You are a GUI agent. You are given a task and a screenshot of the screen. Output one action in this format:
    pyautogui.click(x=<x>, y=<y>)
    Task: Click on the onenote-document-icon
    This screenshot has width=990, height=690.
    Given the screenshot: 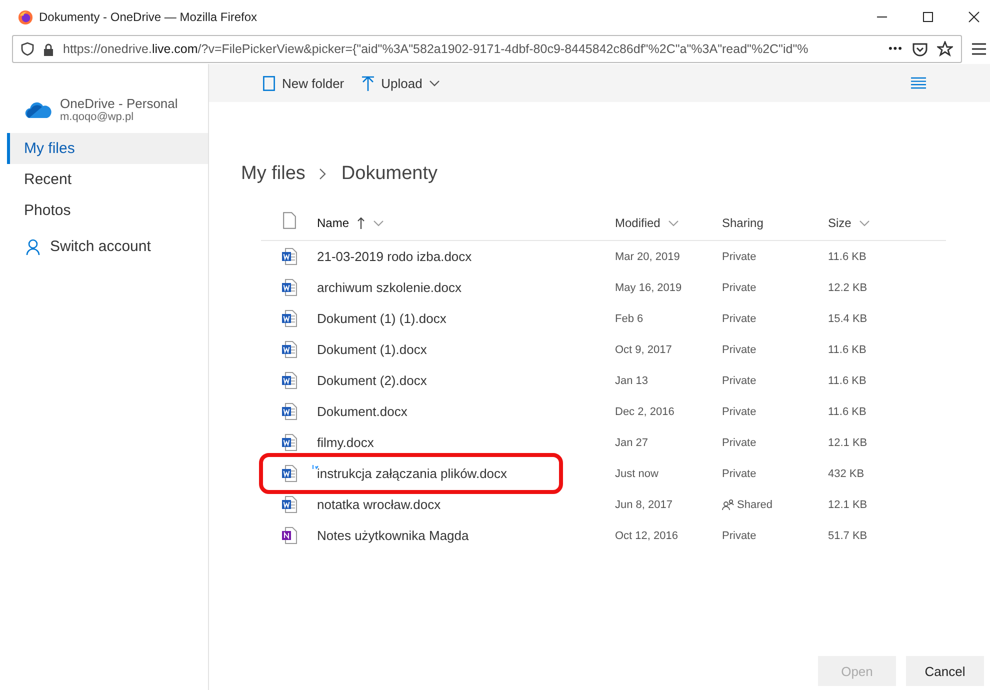 What is the action you would take?
    pyautogui.click(x=289, y=535)
    